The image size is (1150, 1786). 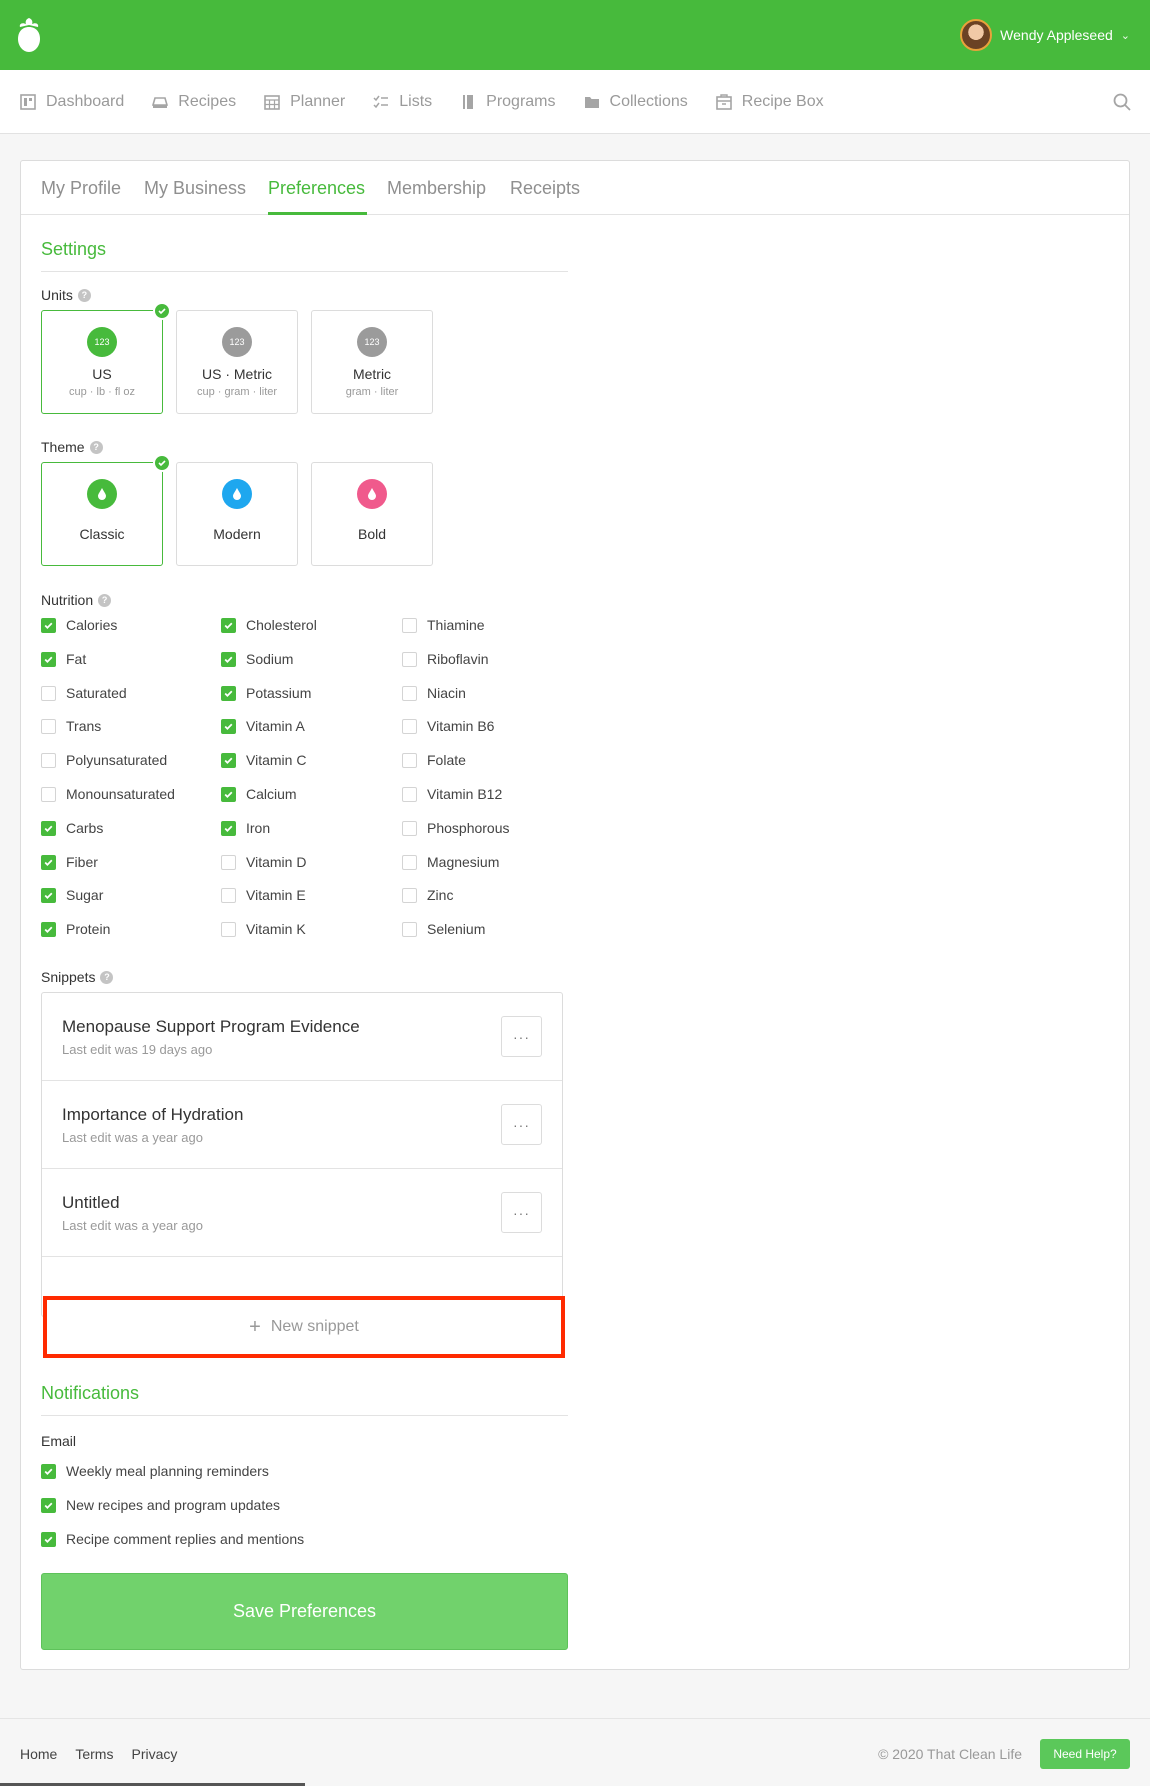 I want to click on footer-link-home: Home, so click(x=38, y=1754).